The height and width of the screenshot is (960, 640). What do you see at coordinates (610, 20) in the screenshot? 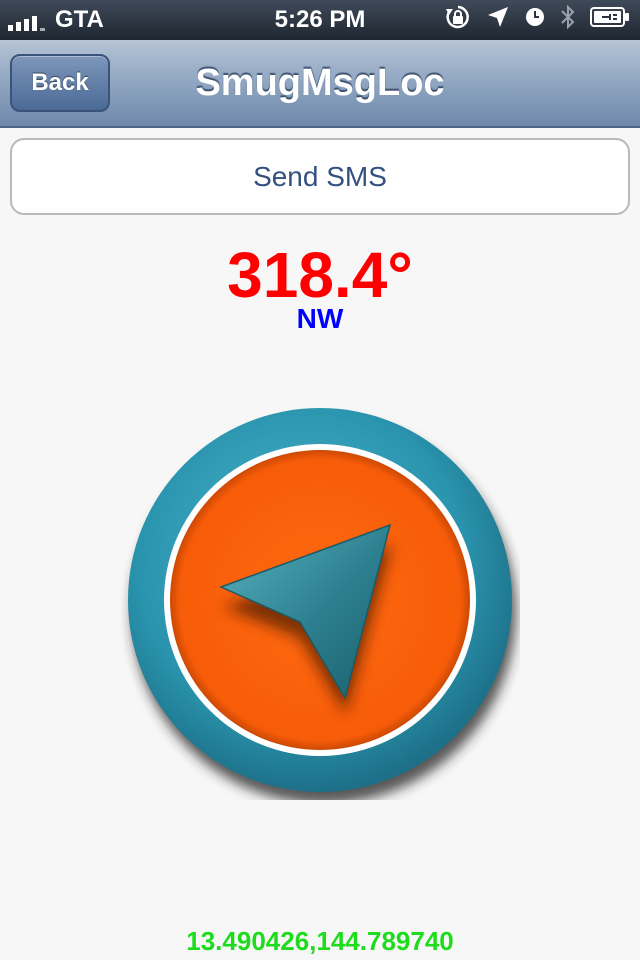
I see `battery-charging-icon` at bounding box center [610, 20].